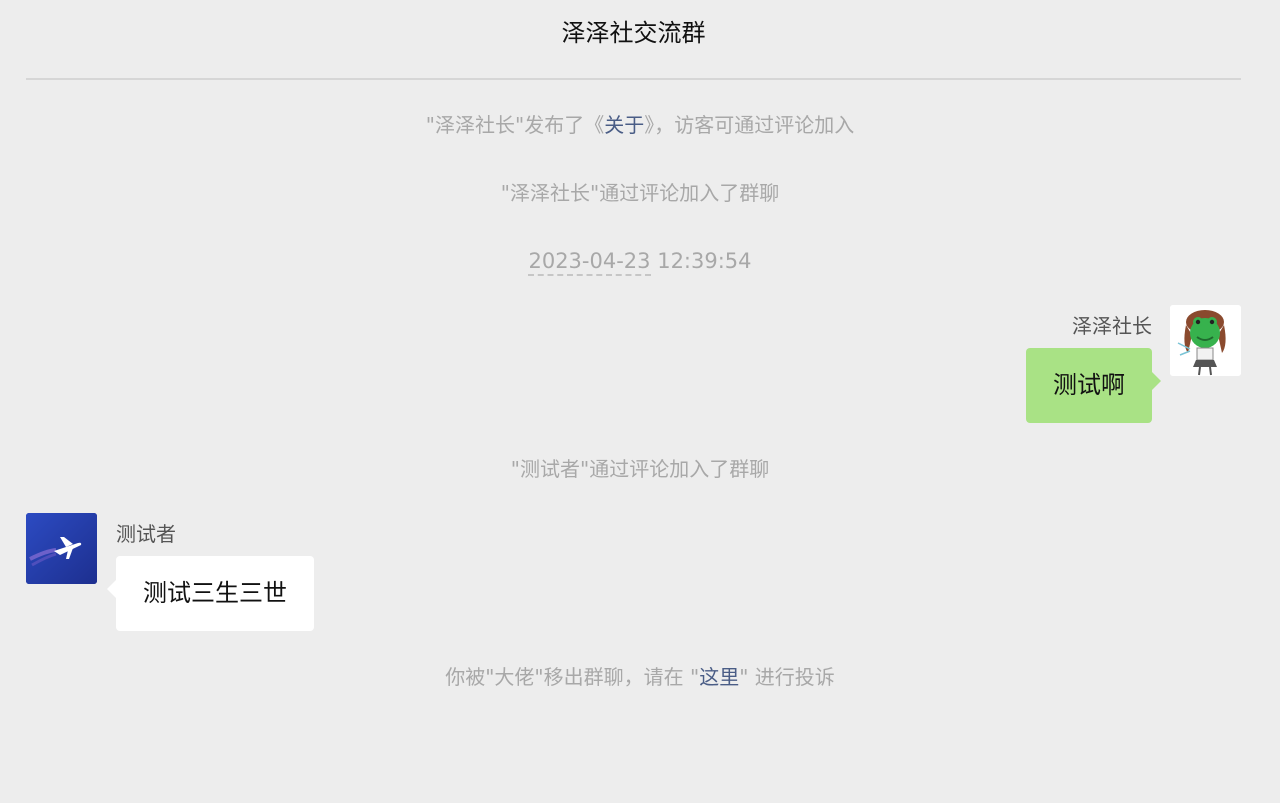 The width and height of the screenshot is (1280, 803). What do you see at coordinates (515, 125) in the screenshot?
I see `system-text: "泽泽社长"发布了《` at bounding box center [515, 125].